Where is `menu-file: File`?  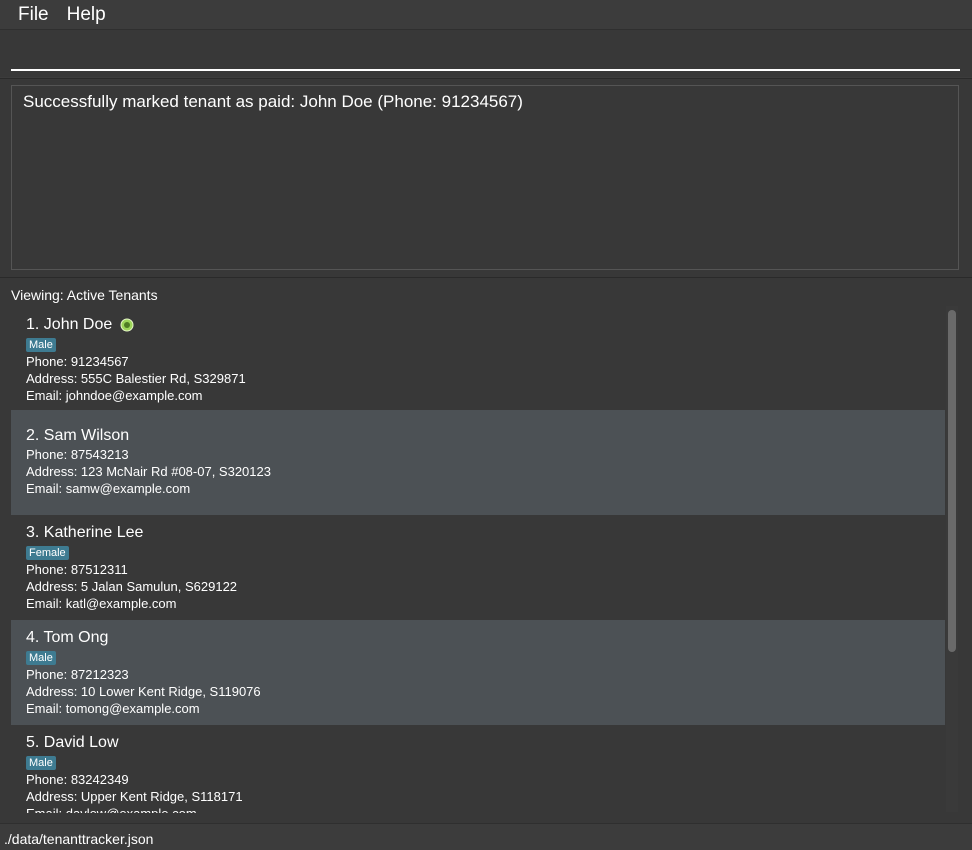
menu-file: File is located at coordinates (29, 14).